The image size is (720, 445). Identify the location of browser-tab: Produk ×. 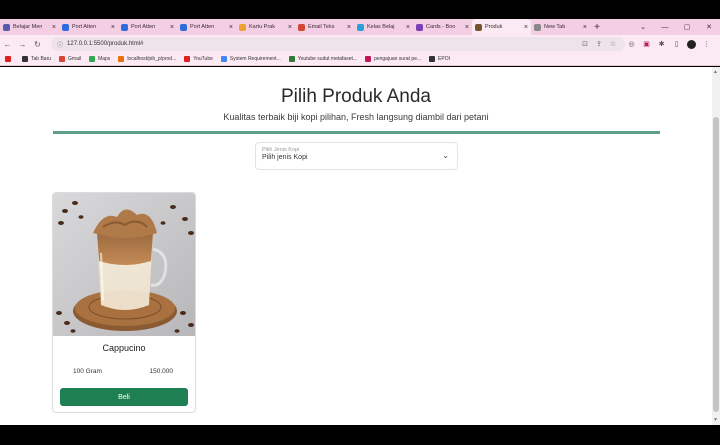
(501, 27).